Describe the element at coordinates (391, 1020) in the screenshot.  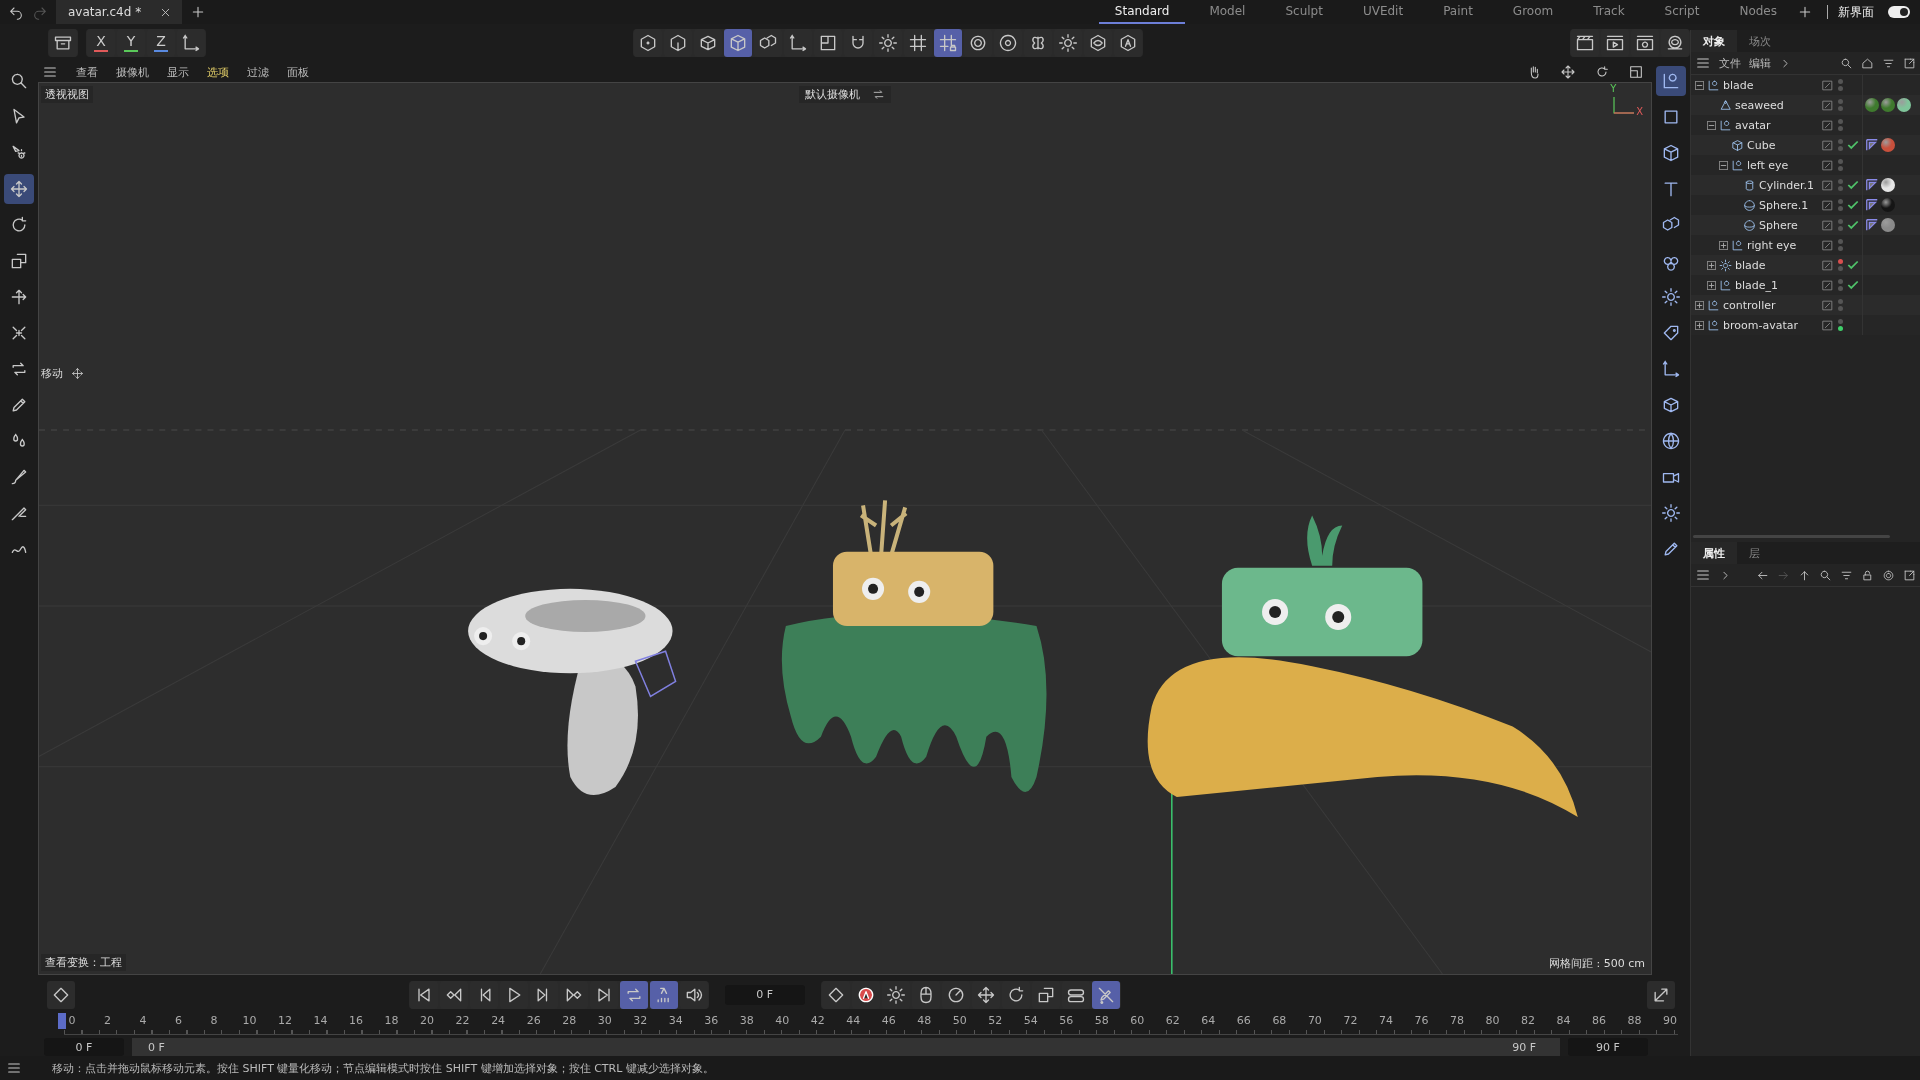
I see `ruler-label: 18` at that location.